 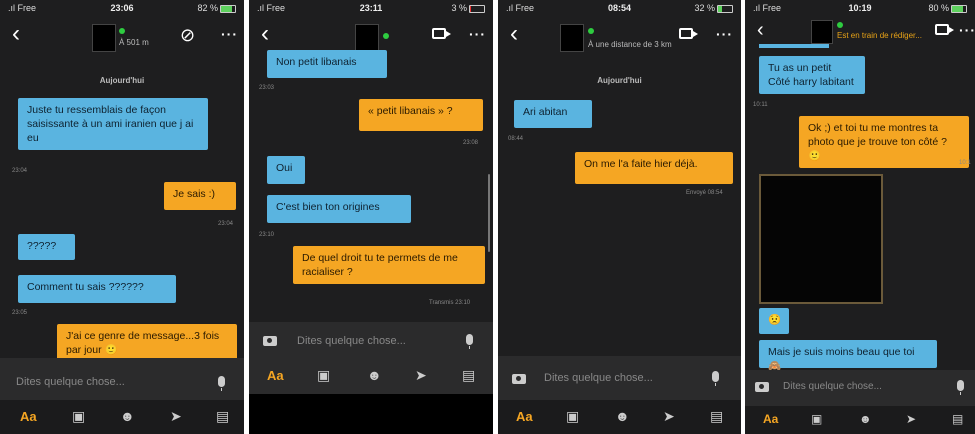 What do you see at coordinates (938, 8) in the screenshot?
I see `battery-percent: 80 %` at bounding box center [938, 8].